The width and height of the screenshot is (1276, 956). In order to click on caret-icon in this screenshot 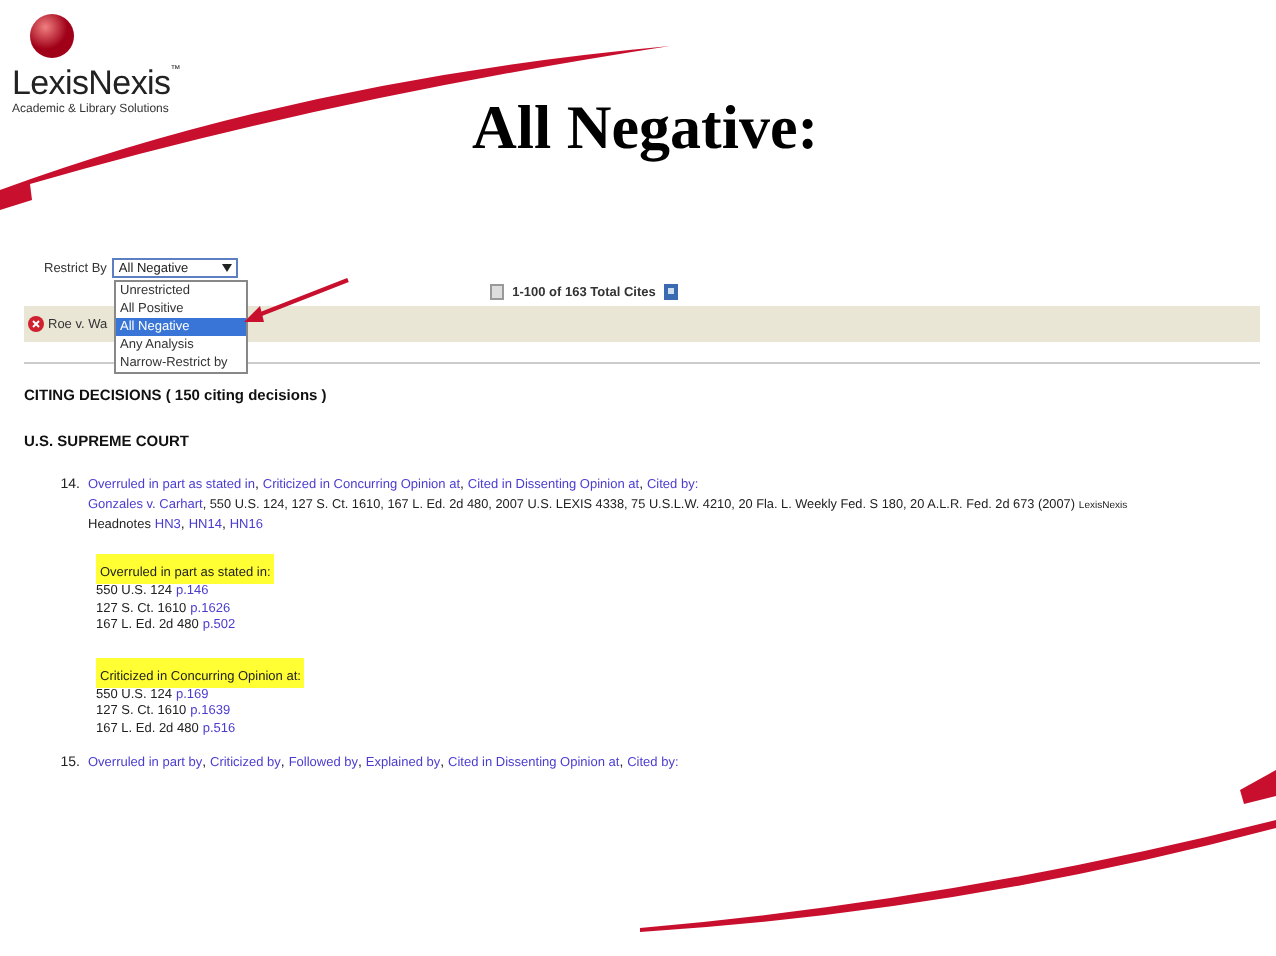, I will do `click(227, 268)`.